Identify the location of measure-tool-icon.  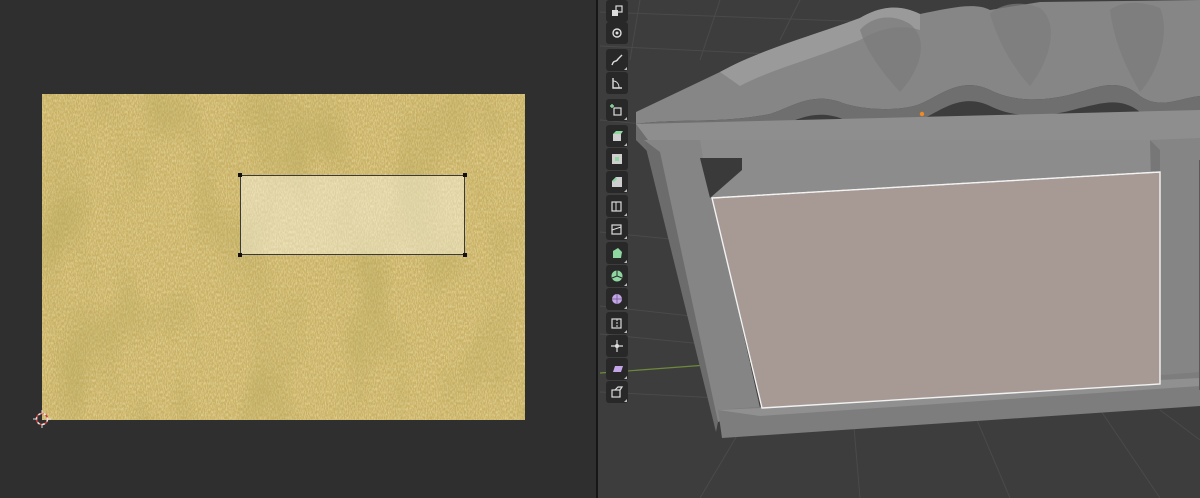
(617, 83).